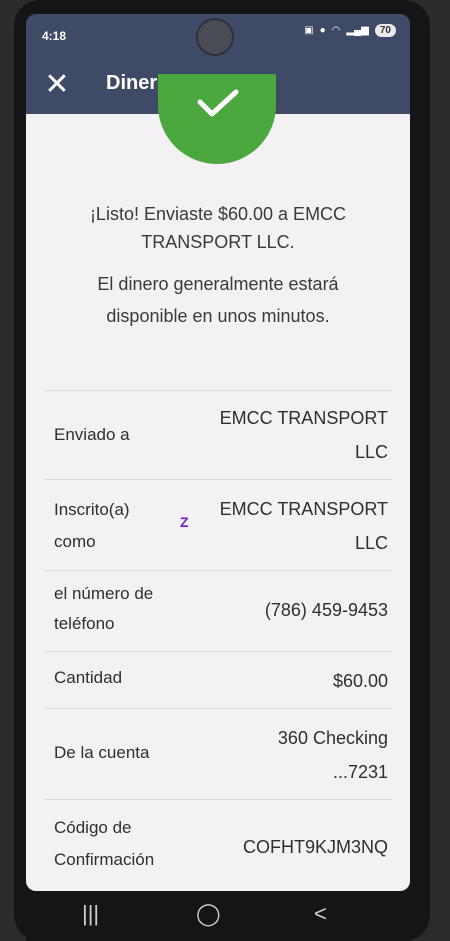  I want to click on detail-label: el número de teléfono, so click(104, 608).